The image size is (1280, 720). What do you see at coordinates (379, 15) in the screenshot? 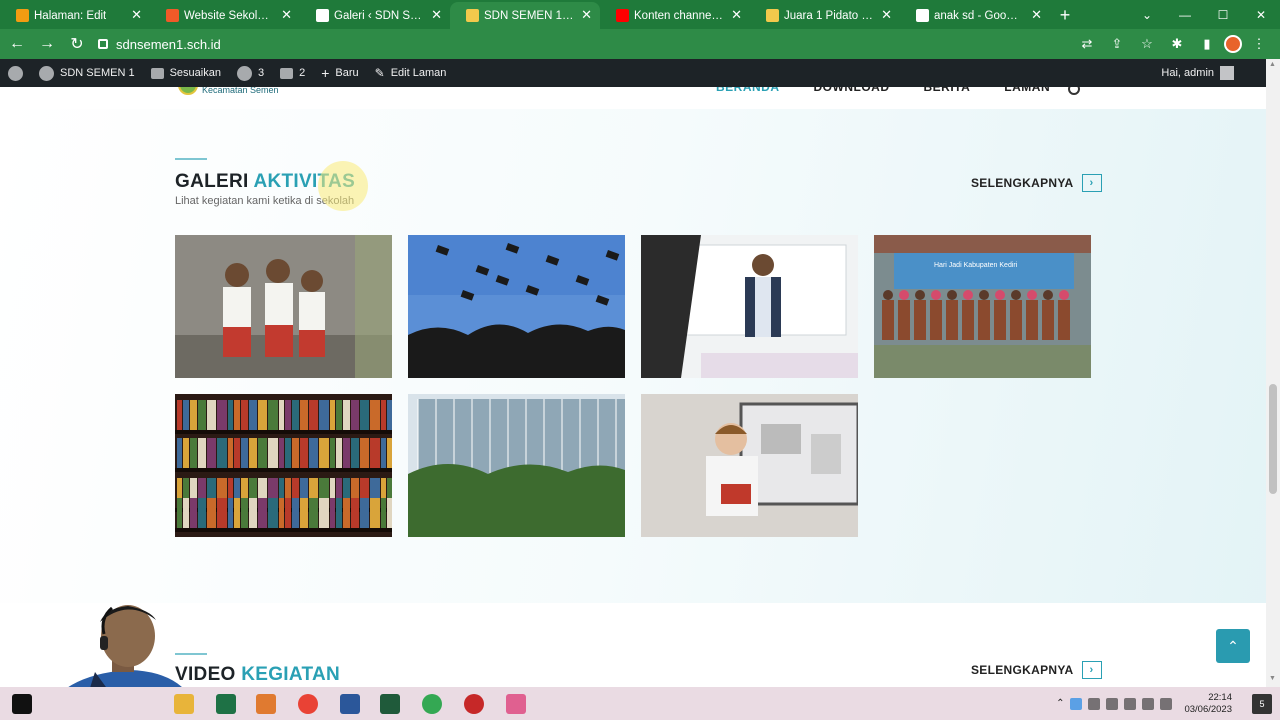
I see `tab-label: Galeri ‹ SDN SEMEN 1` at bounding box center [379, 15].